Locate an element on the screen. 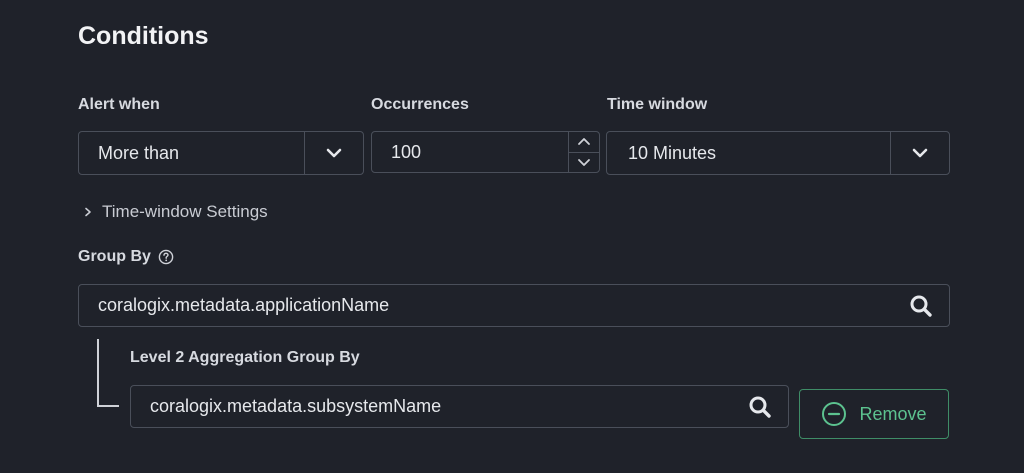  group-by-label-row: Group By is located at coordinates (126, 257).